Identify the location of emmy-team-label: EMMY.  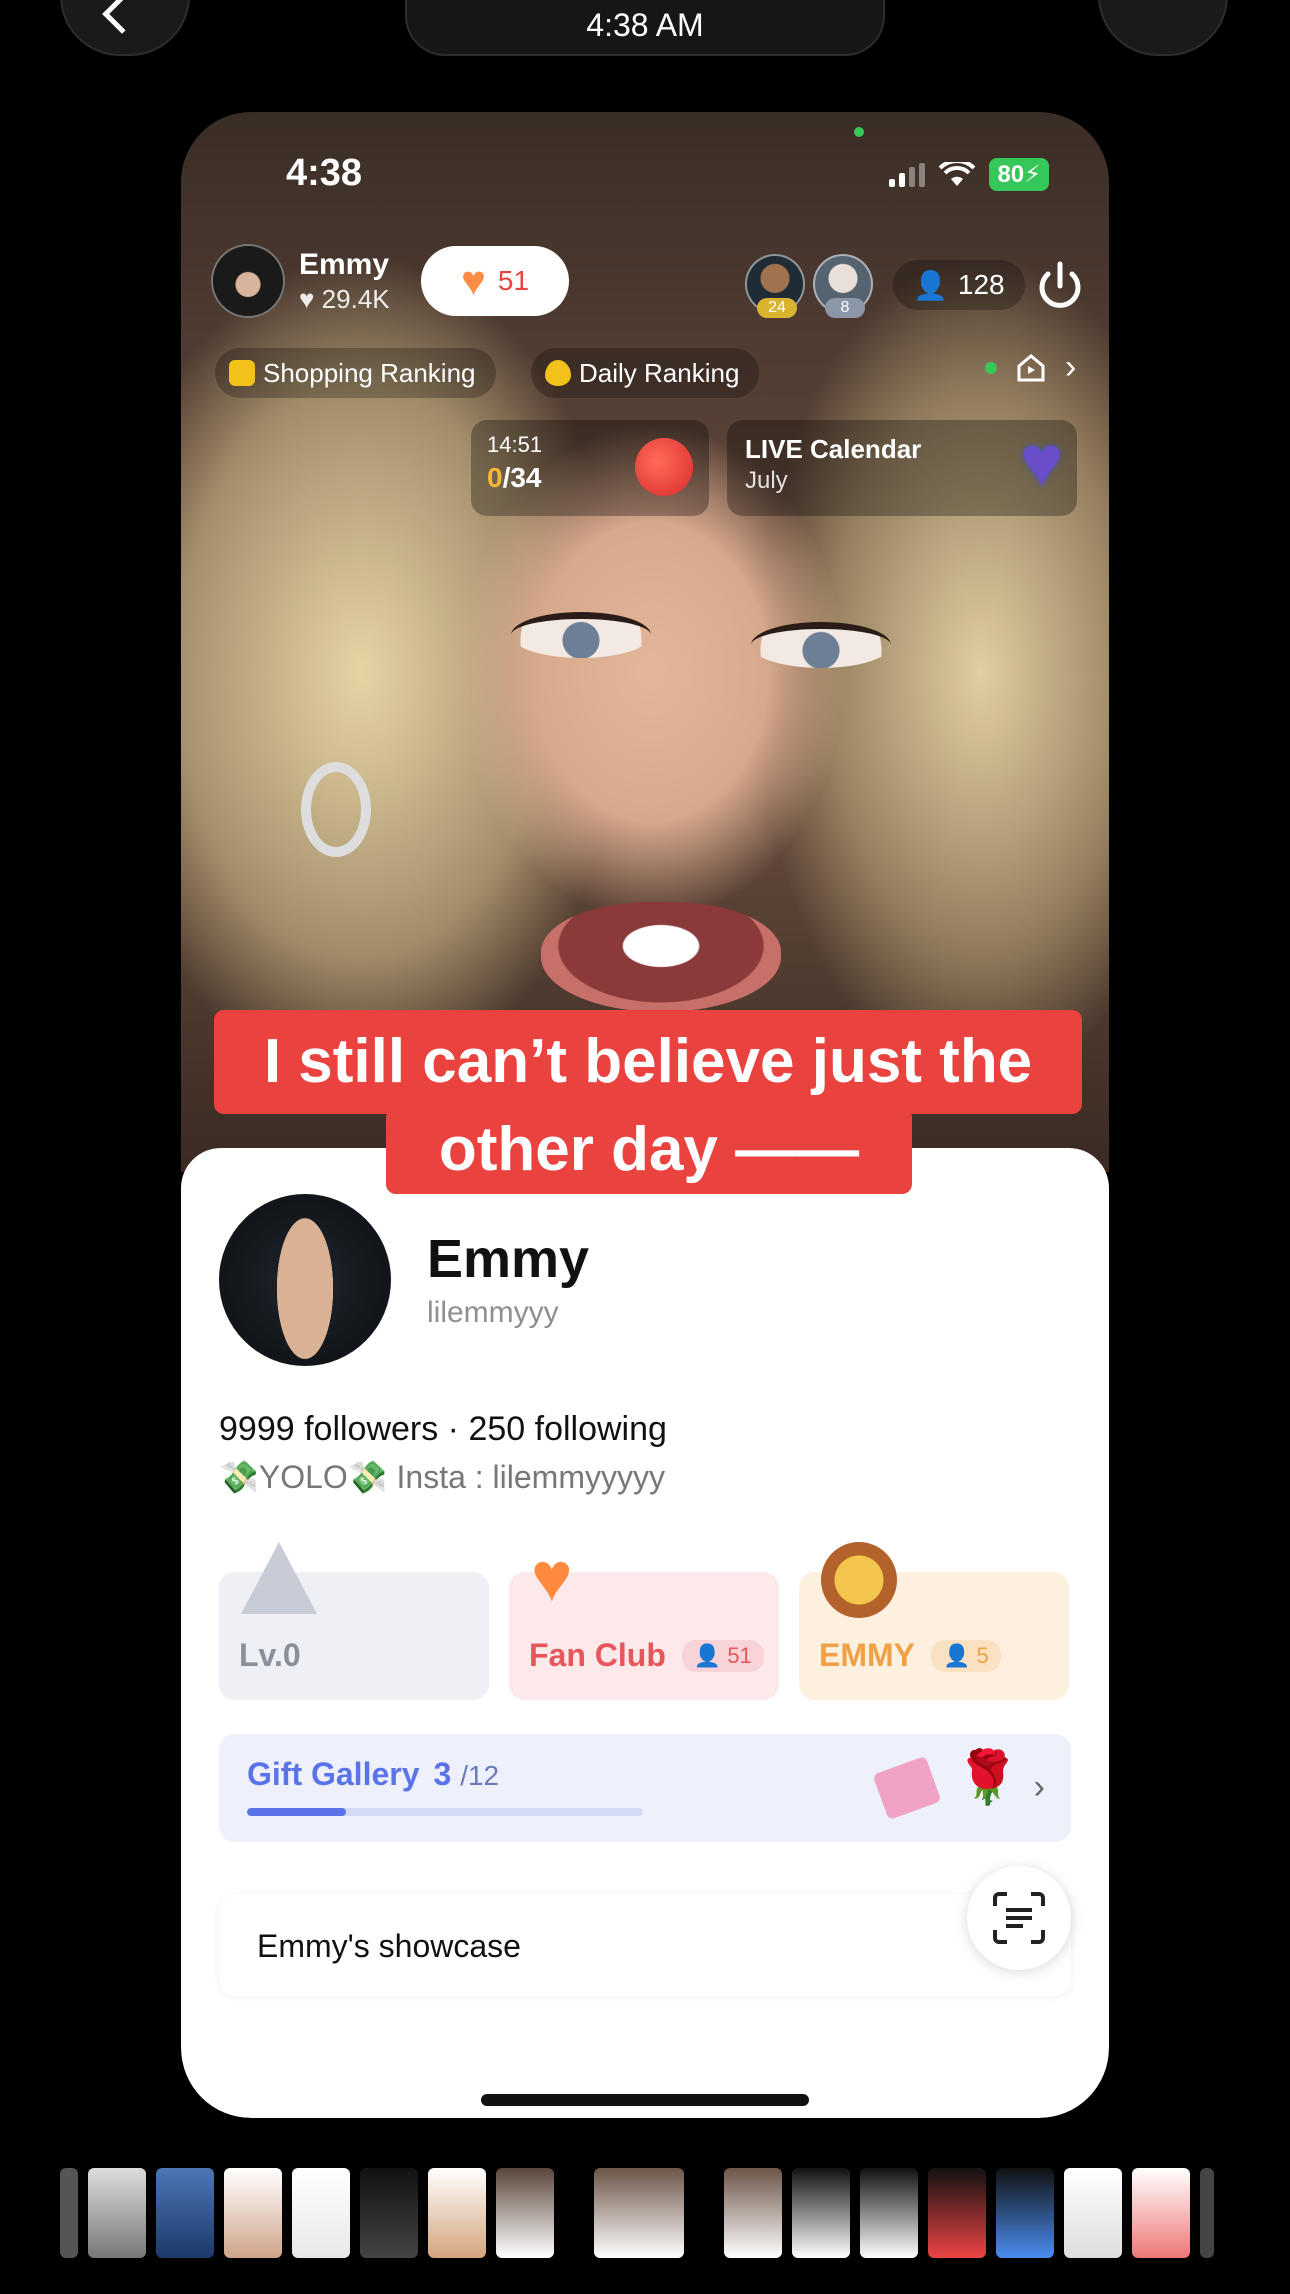
(867, 1655).